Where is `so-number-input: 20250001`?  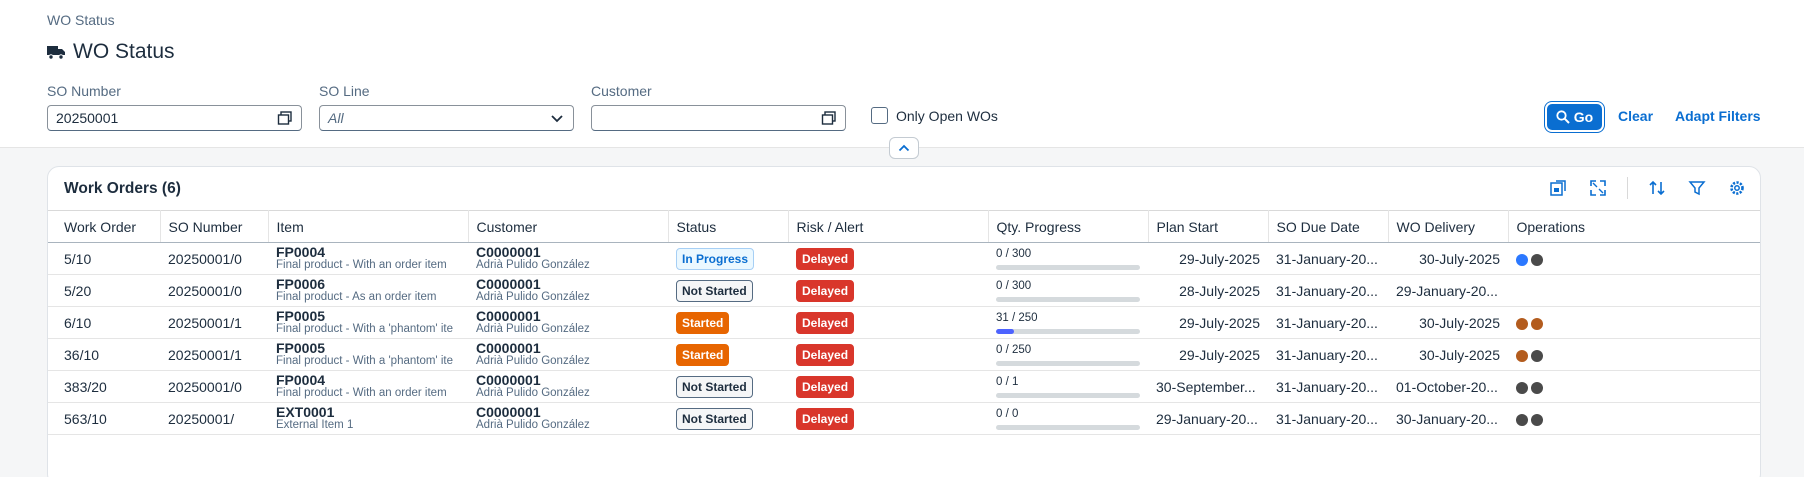
so-number-input: 20250001 is located at coordinates (174, 118).